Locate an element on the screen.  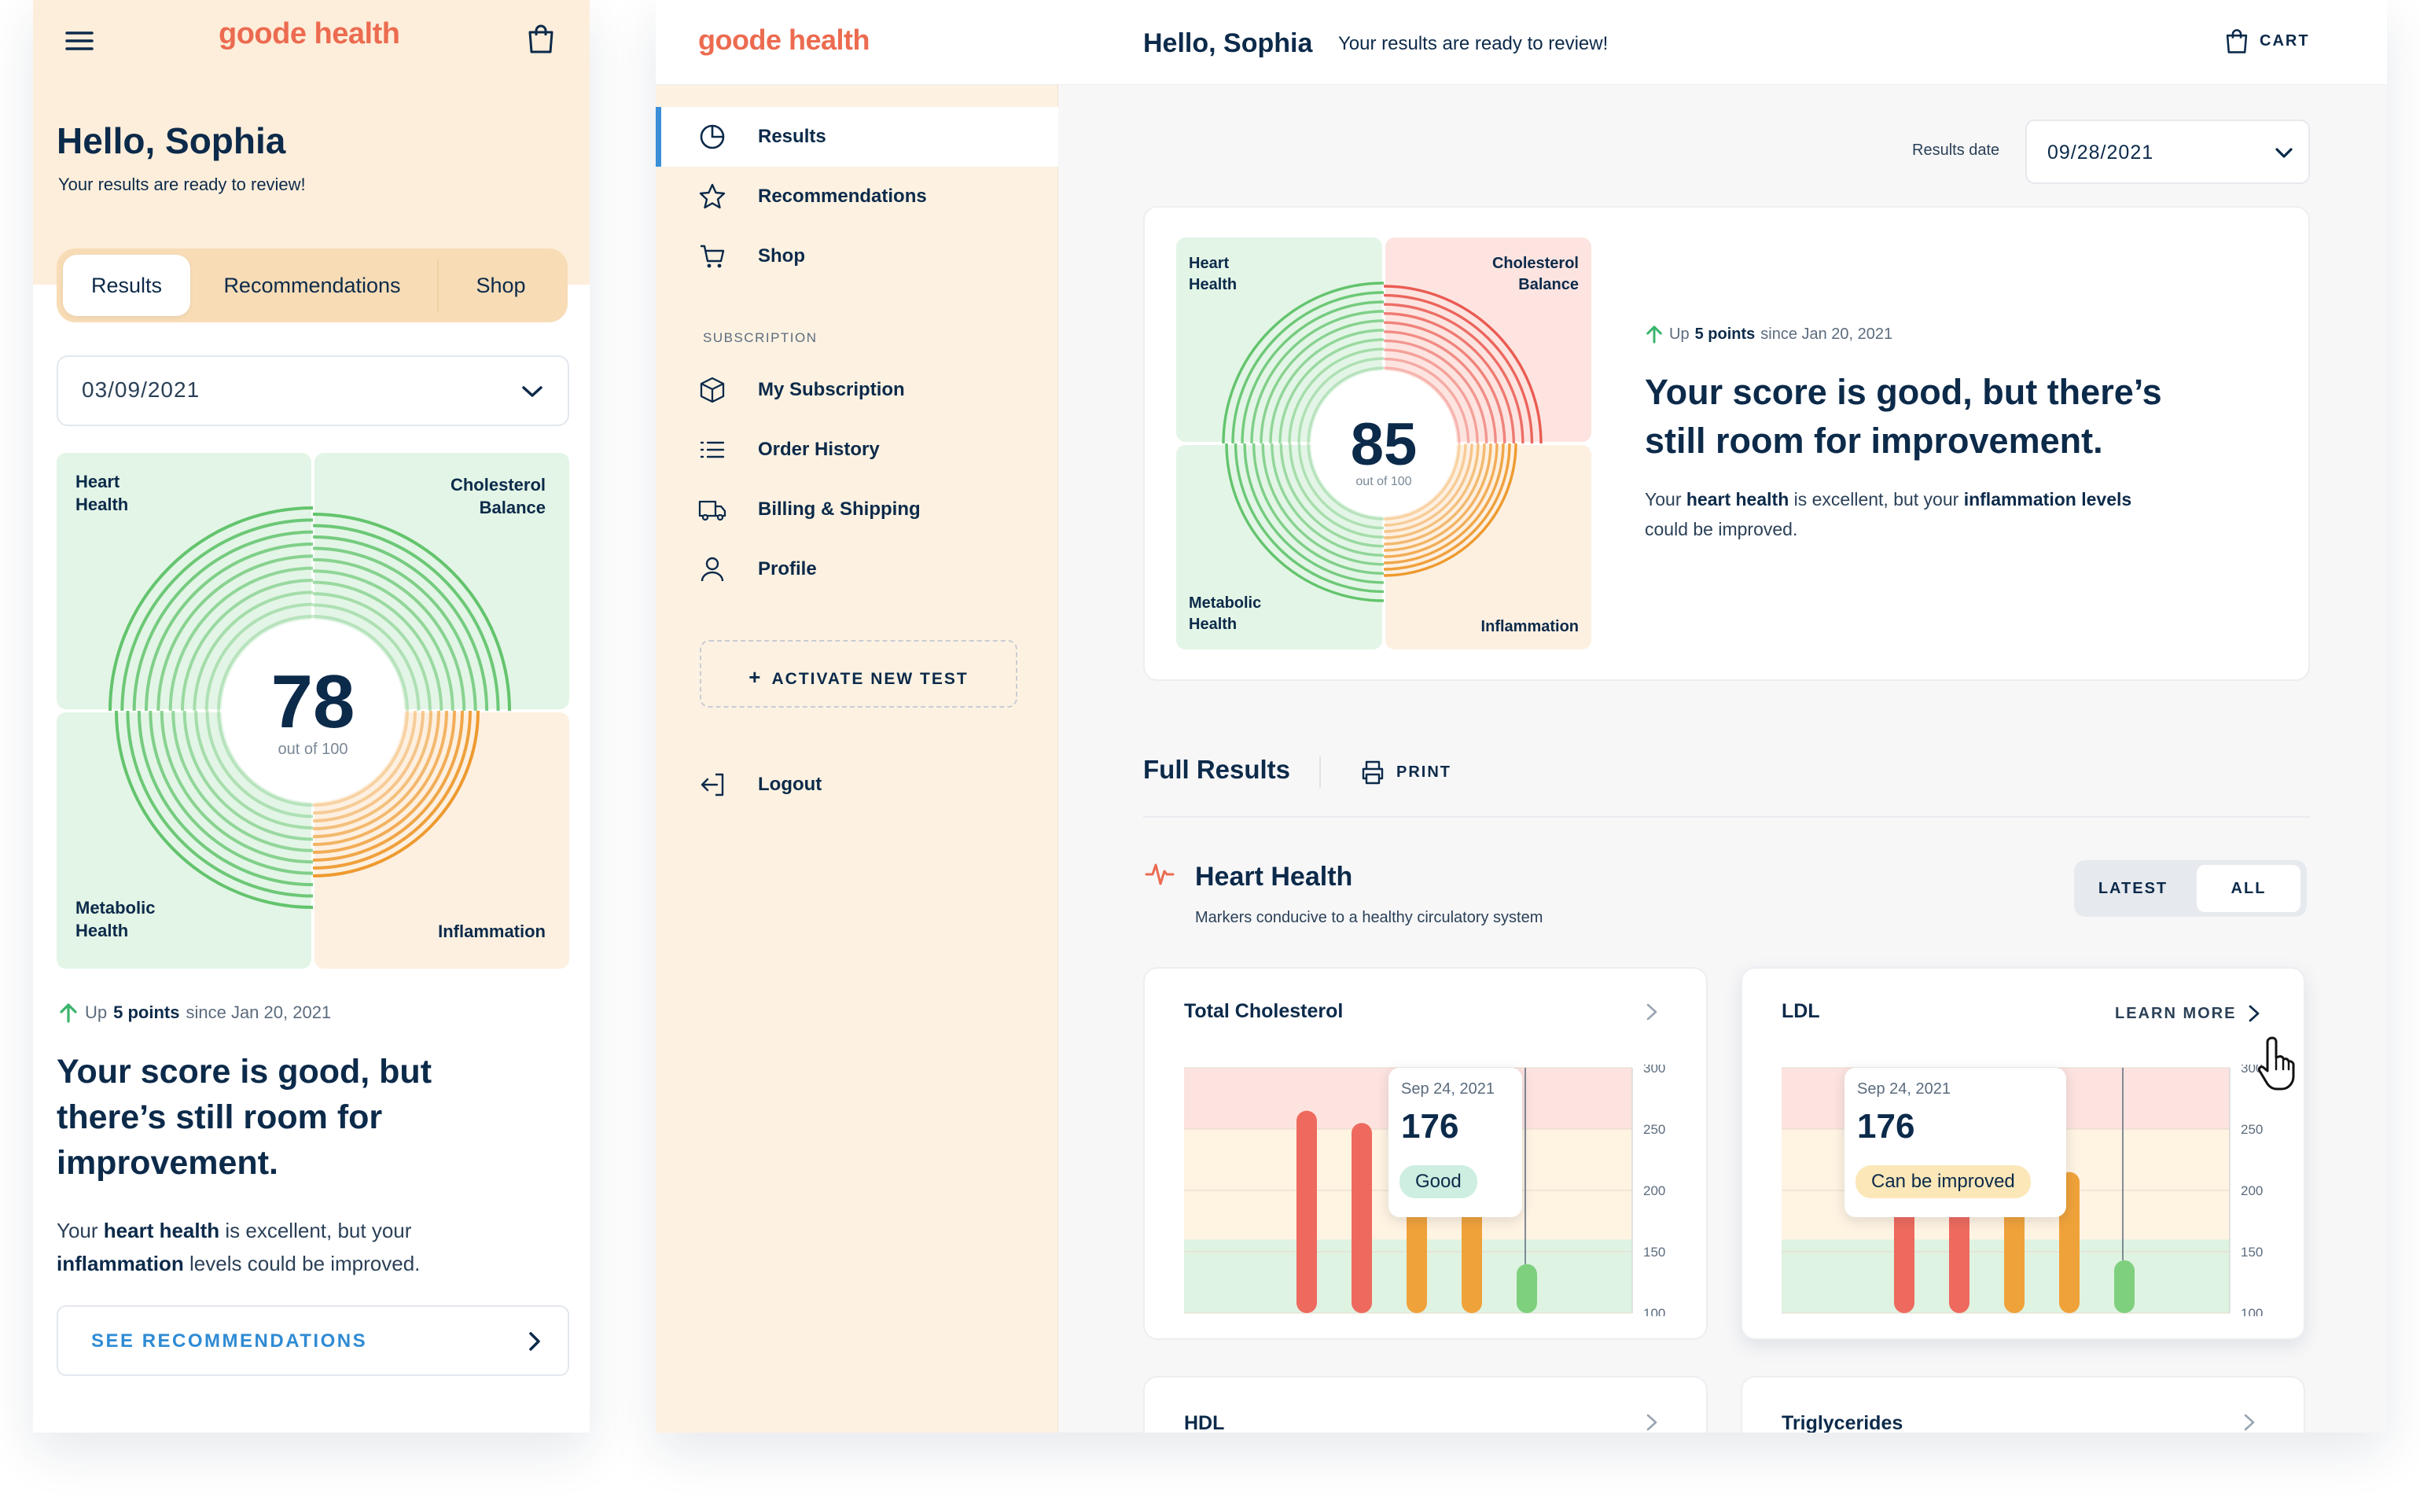
results-date-select: 09/28/2021 is located at coordinates (2167, 152).